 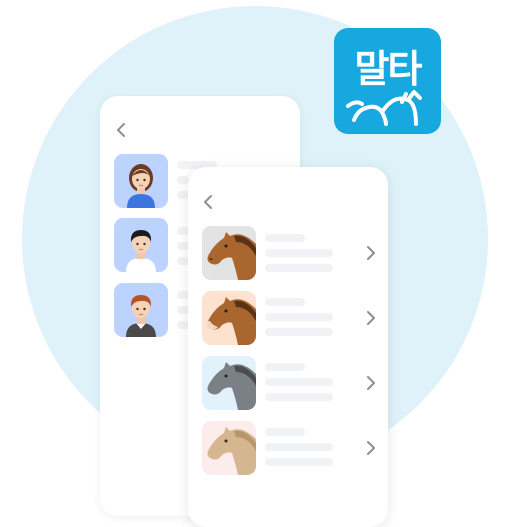 What do you see at coordinates (388, 69) in the screenshot?
I see `logo-text: 말타` at bounding box center [388, 69].